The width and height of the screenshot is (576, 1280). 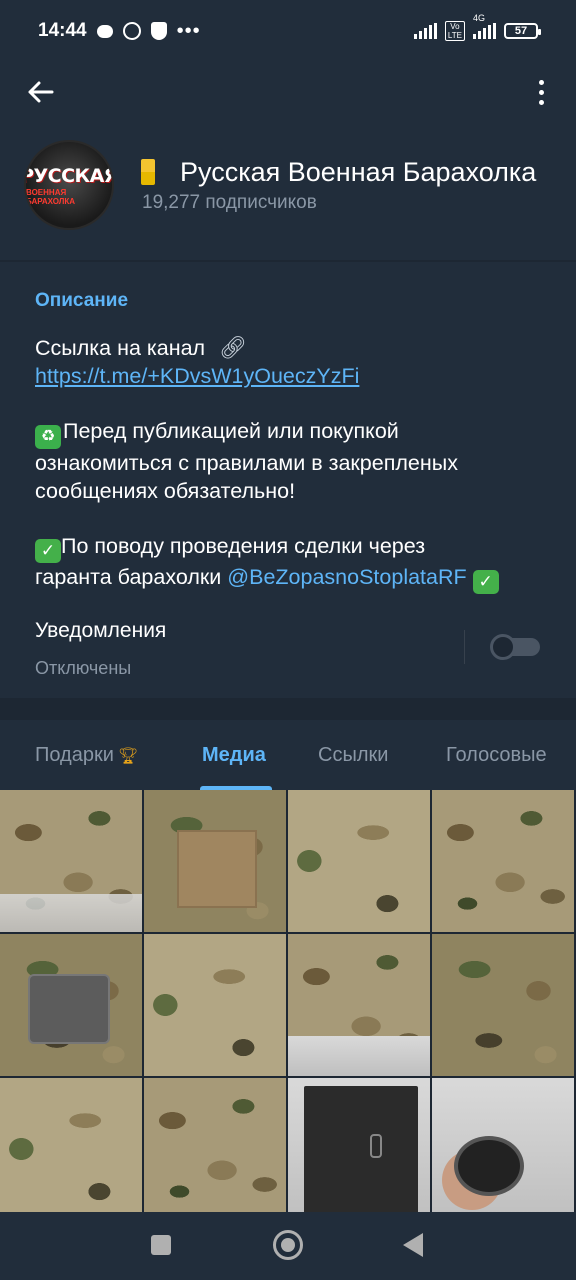 What do you see at coordinates (234, 755) in the screenshot?
I see `tab-media: Медиа` at bounding box center [234, 755].